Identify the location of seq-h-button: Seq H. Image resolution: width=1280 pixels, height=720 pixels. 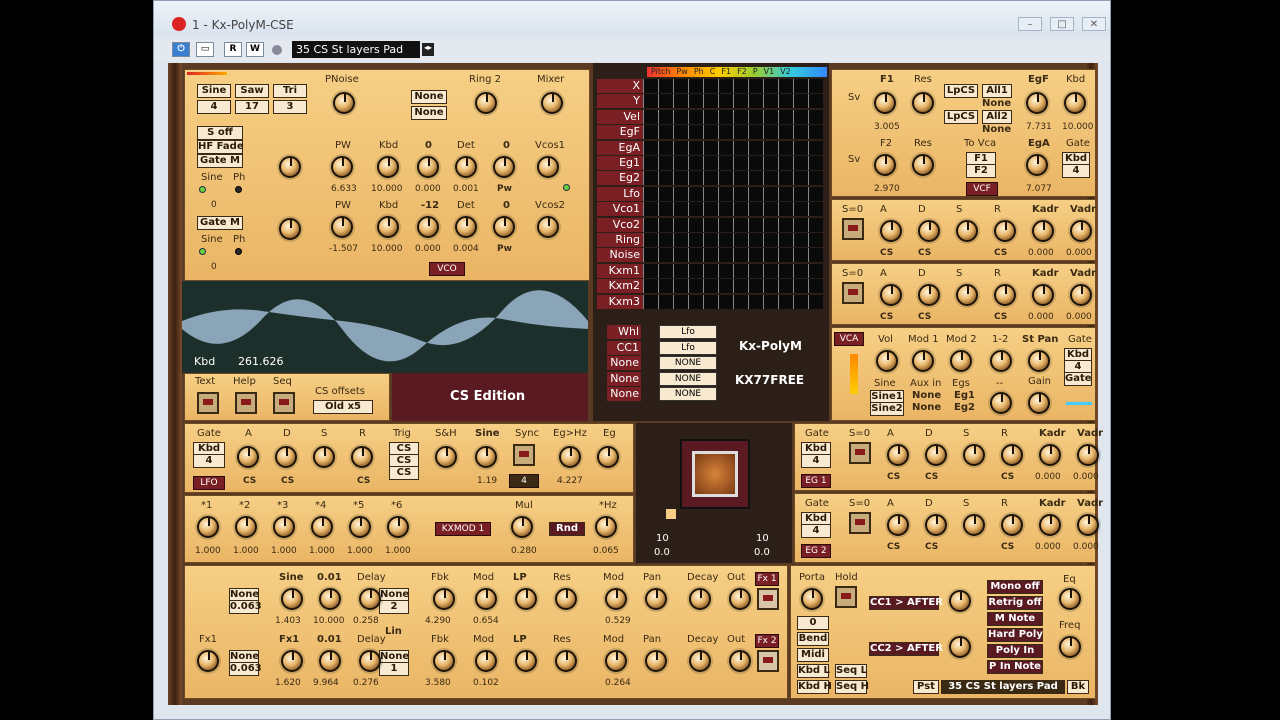
(852, 687).